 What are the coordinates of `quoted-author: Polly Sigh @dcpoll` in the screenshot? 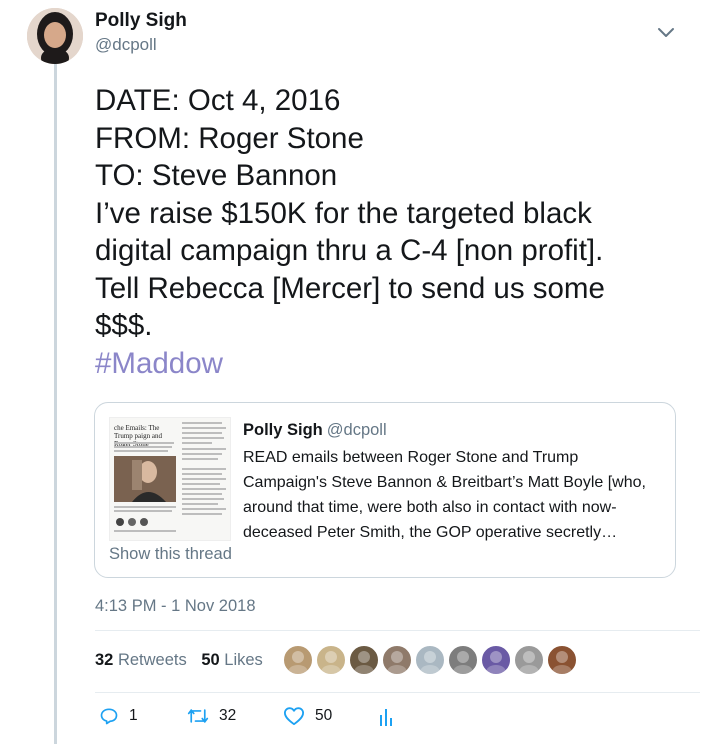 It's located at (315, 430).